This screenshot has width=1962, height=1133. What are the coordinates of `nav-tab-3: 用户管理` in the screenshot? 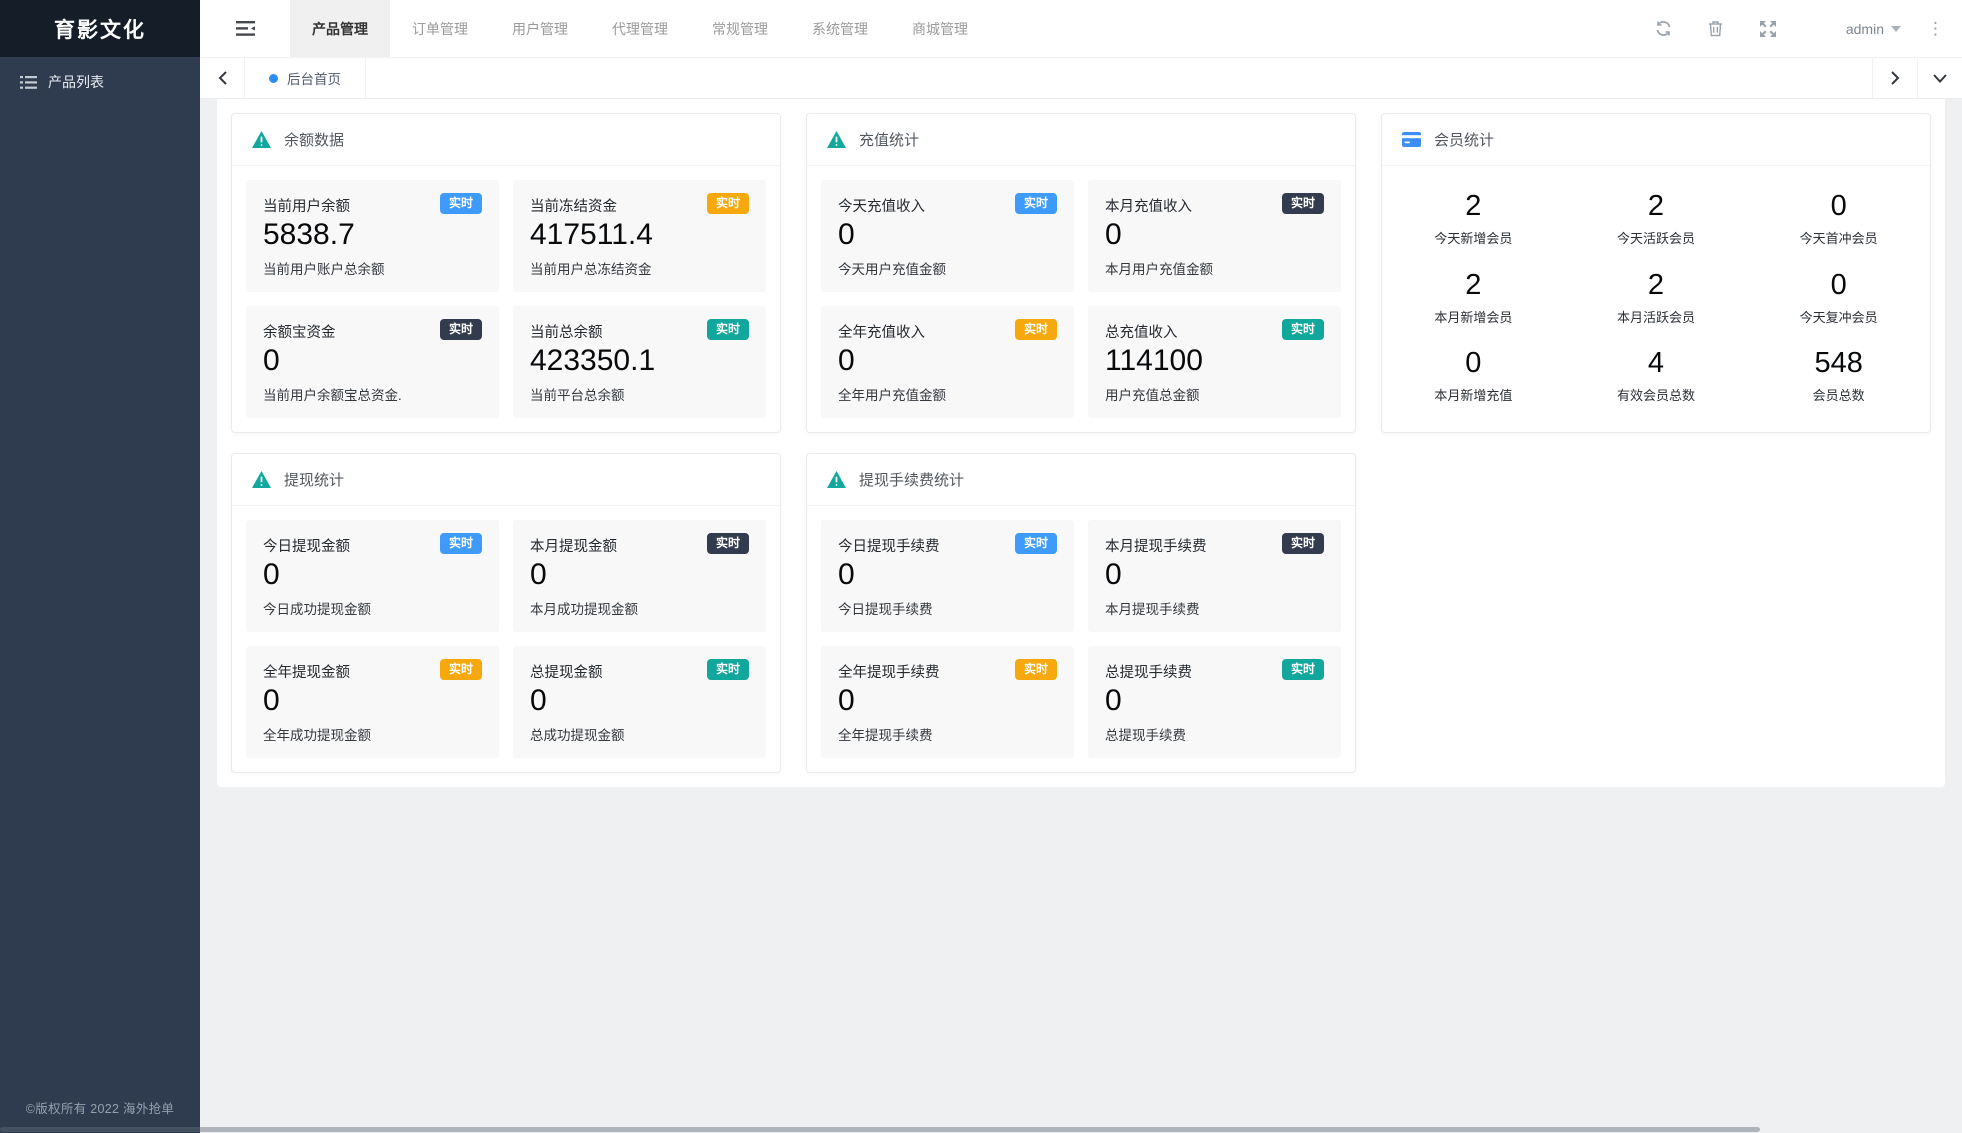 It's located at (540, 28).